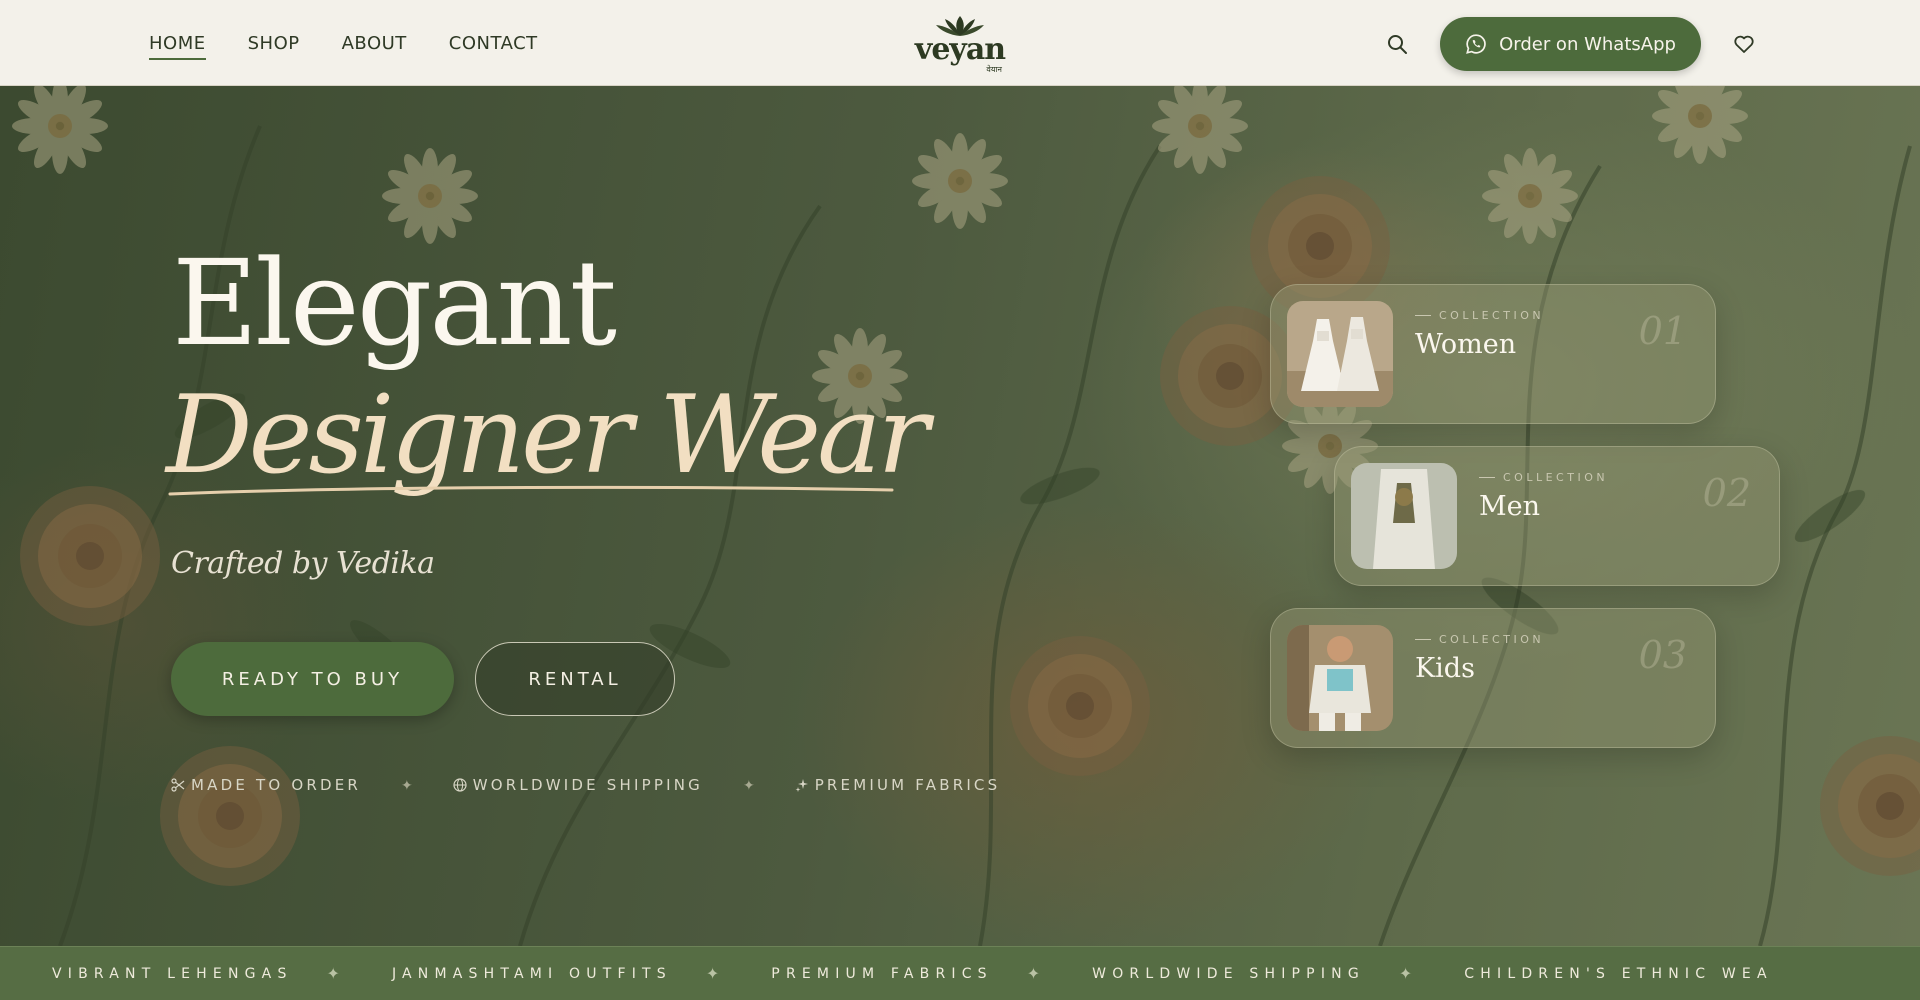 This screenshot has width=1920, height=1000. Describe the element at coordinates (547, 435) in the screenshot. I see `hero-title-line2: Designer Wear` at that location.